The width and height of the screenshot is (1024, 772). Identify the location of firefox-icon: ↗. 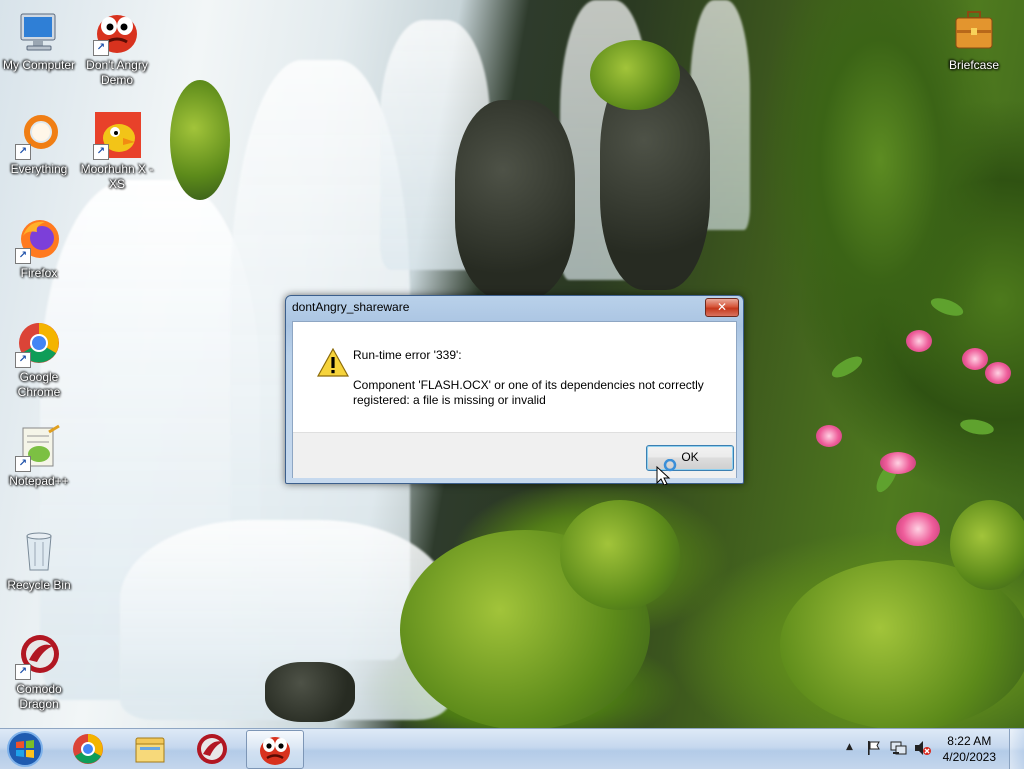
(39, 240).